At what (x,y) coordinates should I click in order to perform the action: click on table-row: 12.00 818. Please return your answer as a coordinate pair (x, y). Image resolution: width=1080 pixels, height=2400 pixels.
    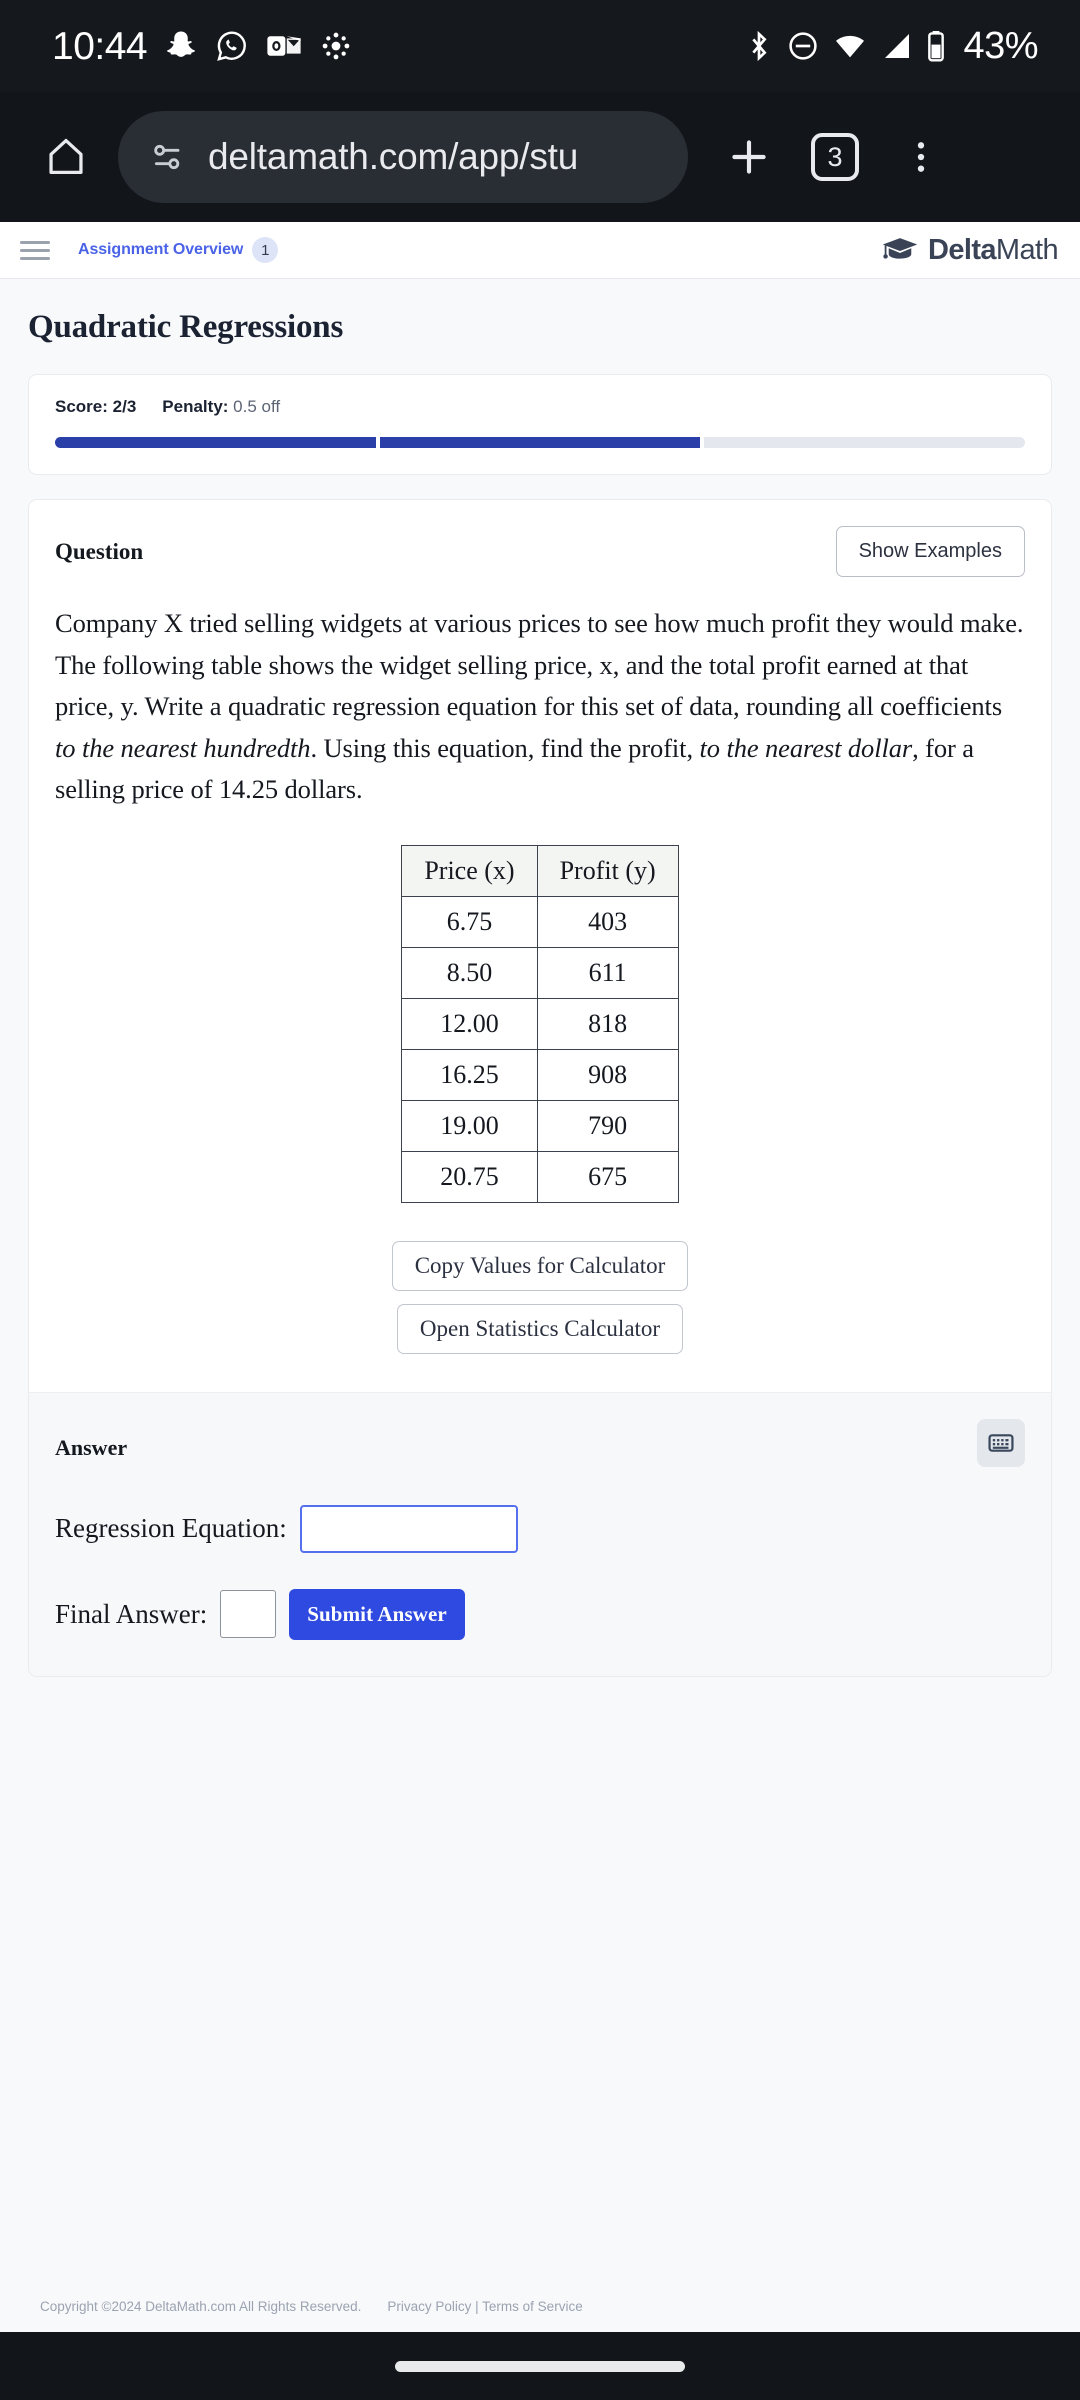
    Looking at the image, I should click on (540, 1023).